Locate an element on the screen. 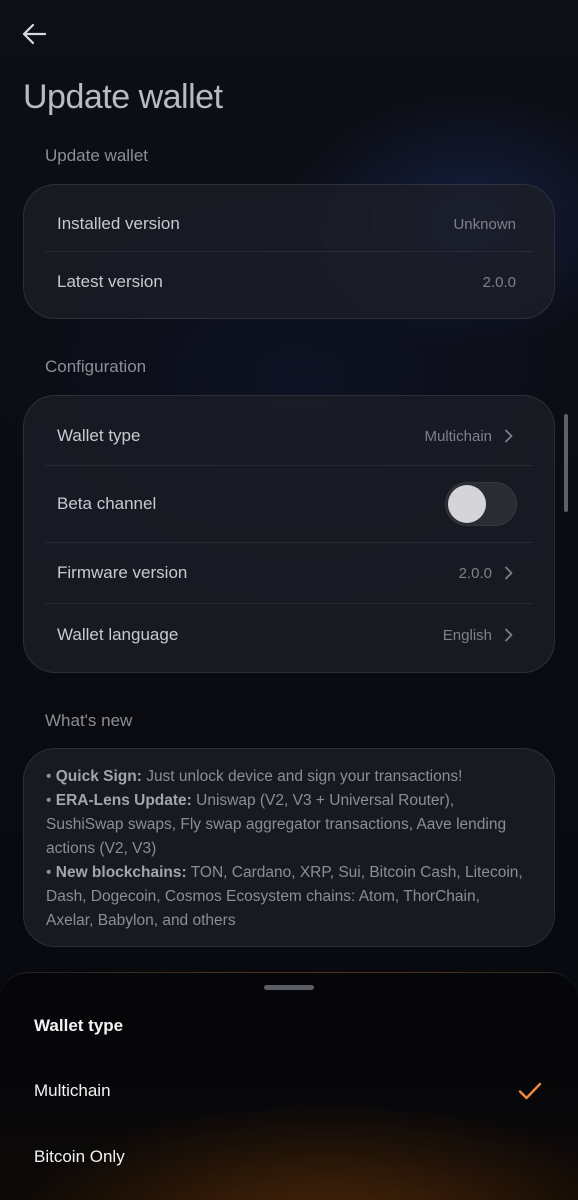  firmware-version-value-group: 2.0.0 is located at coordinates (487, 573).